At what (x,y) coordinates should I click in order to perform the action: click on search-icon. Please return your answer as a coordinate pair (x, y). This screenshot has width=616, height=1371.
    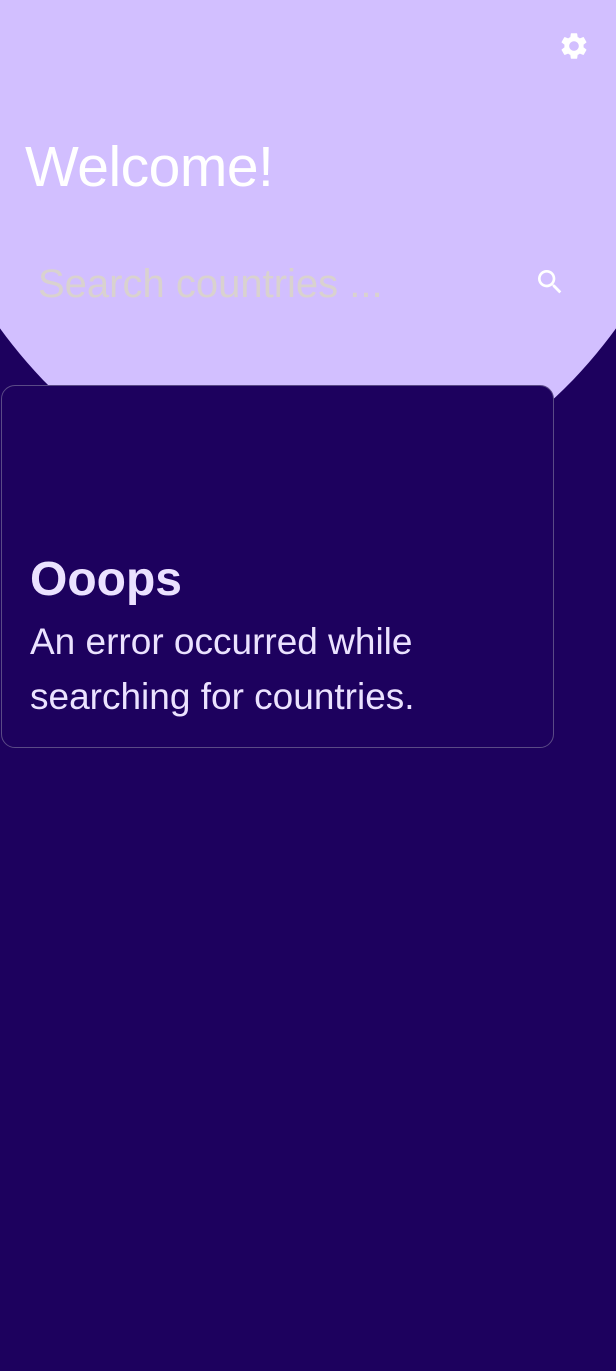
    Looking at the image, I should click on (550, 284).